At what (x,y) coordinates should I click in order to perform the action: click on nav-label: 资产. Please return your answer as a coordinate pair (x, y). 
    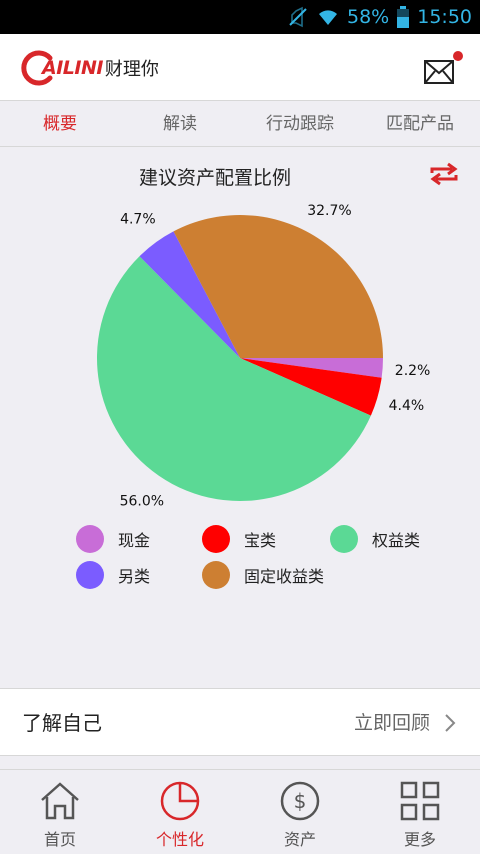
    Looking at the image, I should click on (299, 839).